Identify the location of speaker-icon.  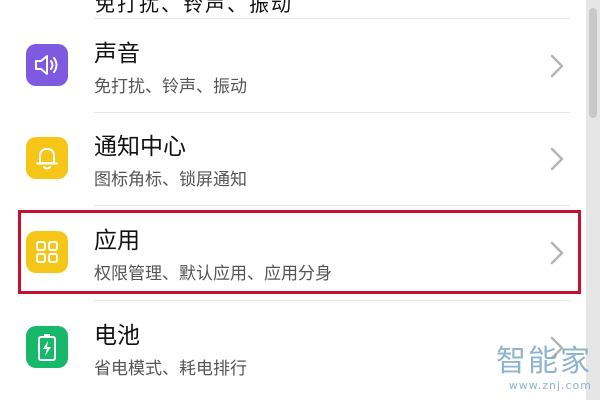
(47, 65).